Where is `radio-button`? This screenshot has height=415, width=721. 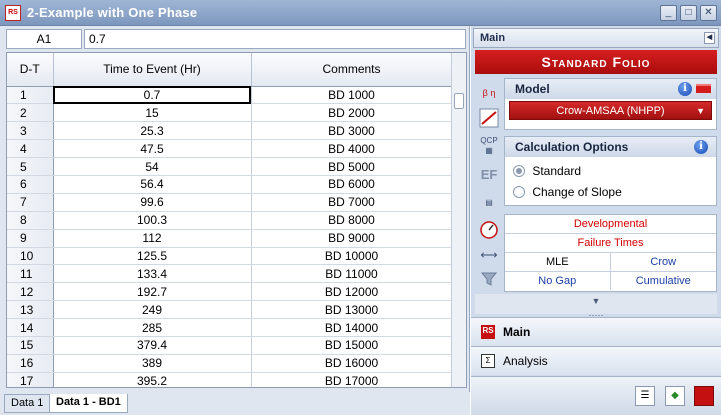 radio-button is located at coordinates (519, 192).